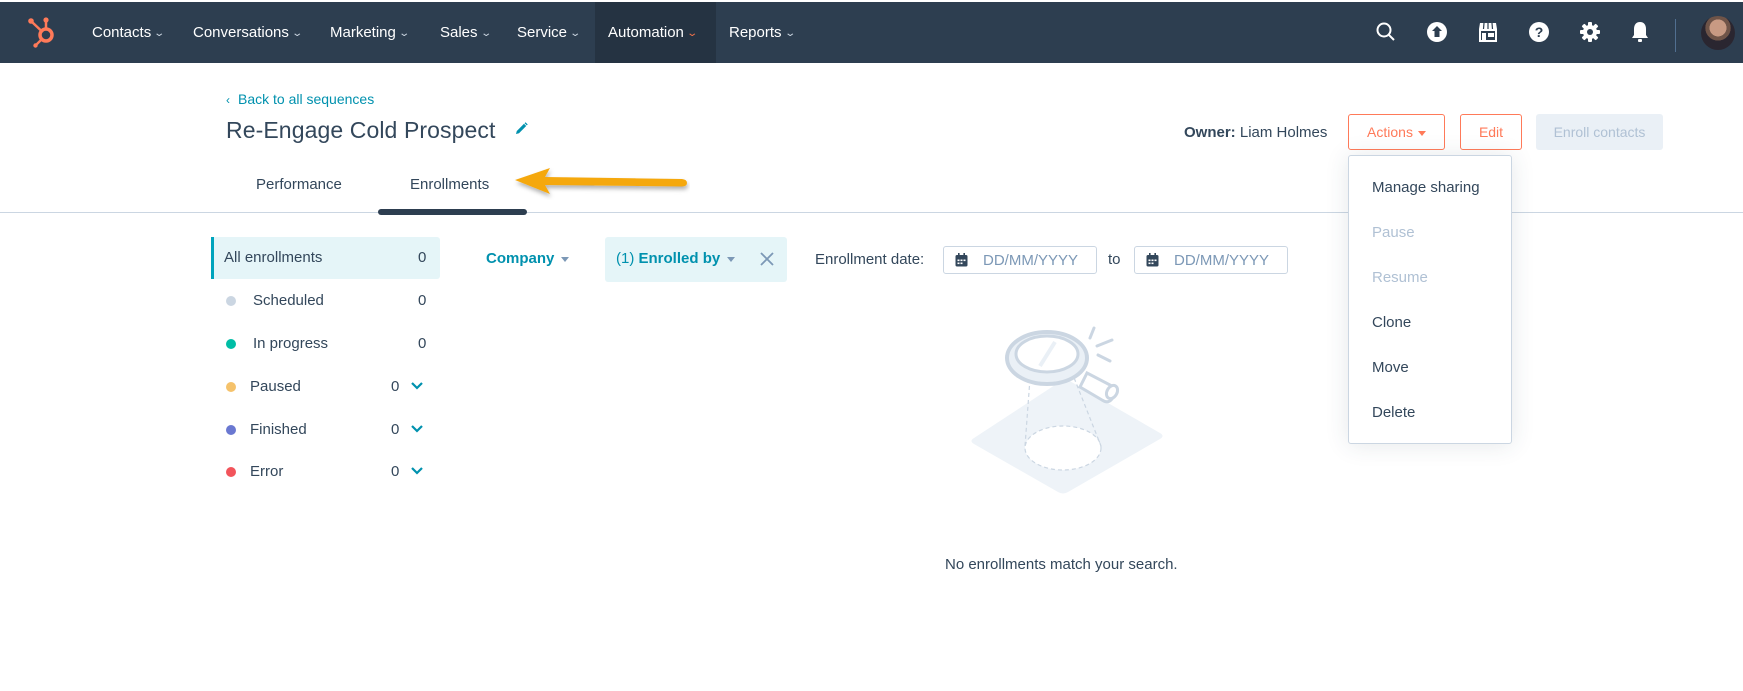 This screenshot has height=691, width=1743. Describe the element at coordinates (278, 429) in the screenshot. I see `sidebar-item-label: Finished` at that location.